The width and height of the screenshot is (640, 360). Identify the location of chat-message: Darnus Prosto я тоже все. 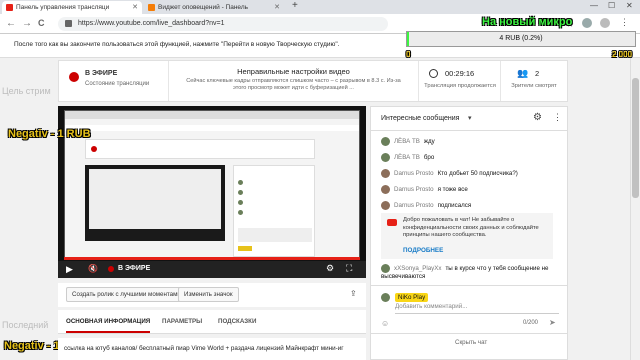
(424, 189).